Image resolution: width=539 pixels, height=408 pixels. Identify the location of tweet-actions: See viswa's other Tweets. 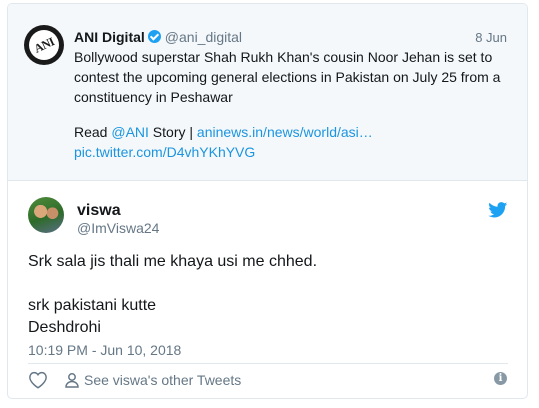
(134, 380).